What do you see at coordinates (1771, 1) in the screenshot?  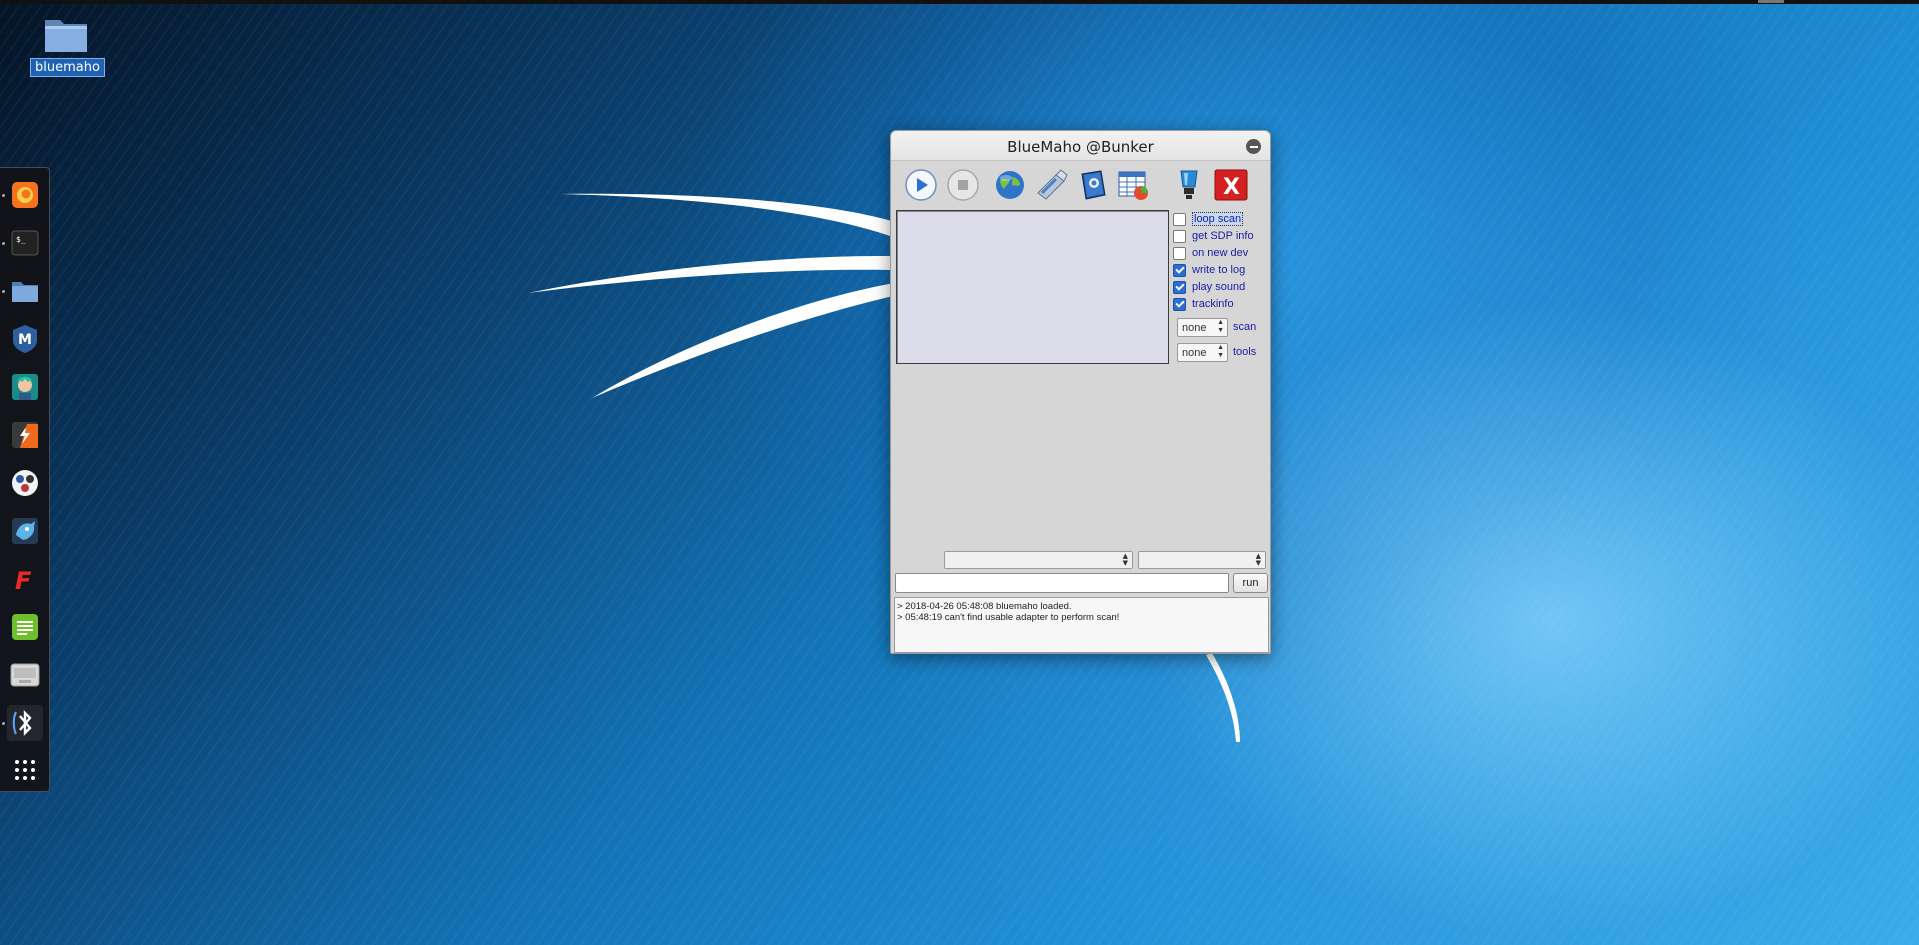 I see `top-bar-indicator` at bounding box center [1771, 1].